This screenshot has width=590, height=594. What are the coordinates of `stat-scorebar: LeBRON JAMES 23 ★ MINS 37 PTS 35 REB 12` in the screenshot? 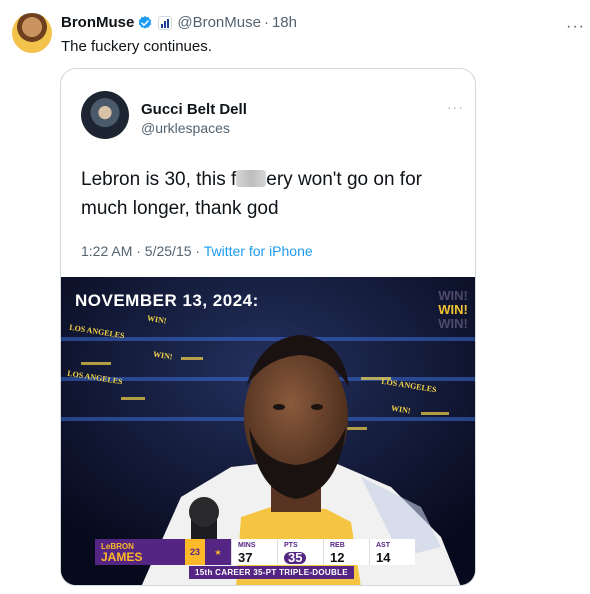 It's located at (255, 552).